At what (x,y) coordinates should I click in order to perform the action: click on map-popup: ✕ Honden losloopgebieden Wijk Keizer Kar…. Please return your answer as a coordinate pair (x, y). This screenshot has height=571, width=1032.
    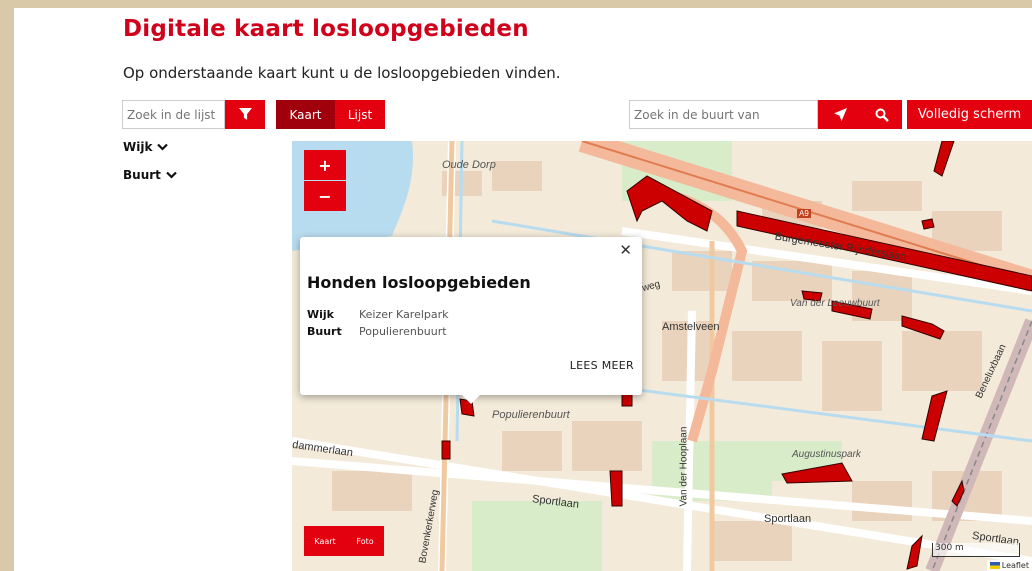
    Looking at the image, I should click on (471, 316).